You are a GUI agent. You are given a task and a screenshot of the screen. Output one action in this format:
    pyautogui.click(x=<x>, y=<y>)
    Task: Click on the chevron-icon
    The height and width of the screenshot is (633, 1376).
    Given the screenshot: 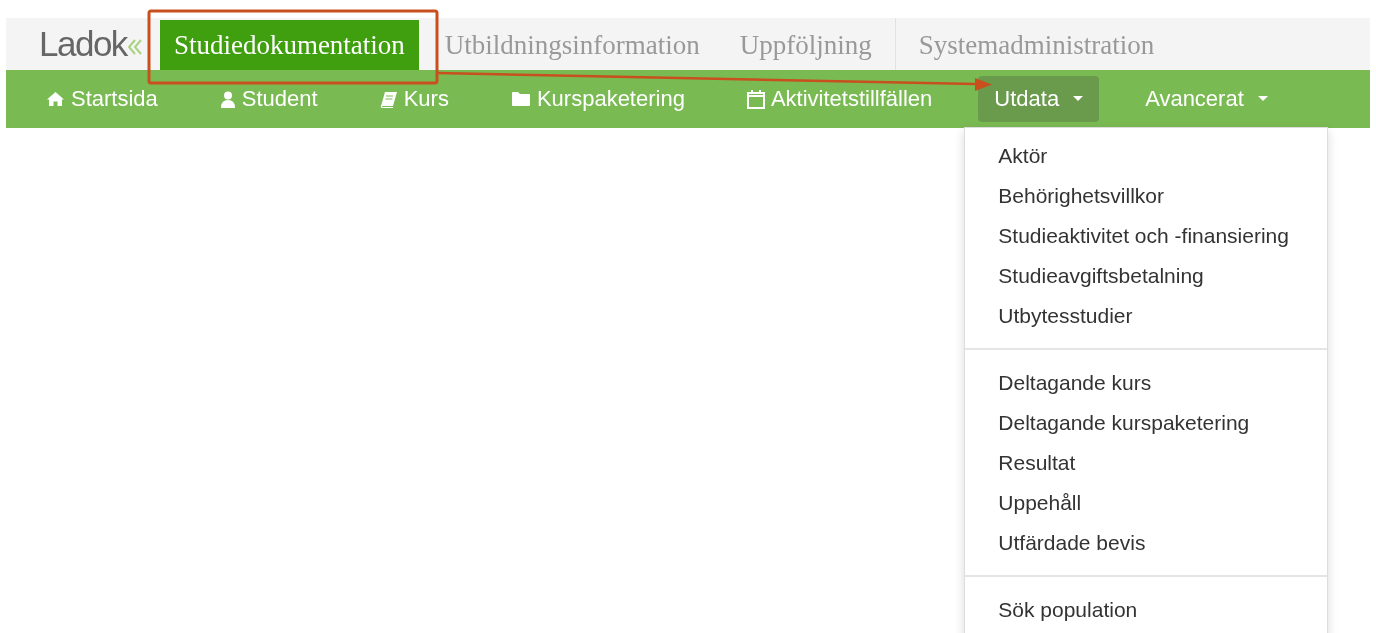 What is the action you would take?
    pyautogui.click(x=134, y=47)
    